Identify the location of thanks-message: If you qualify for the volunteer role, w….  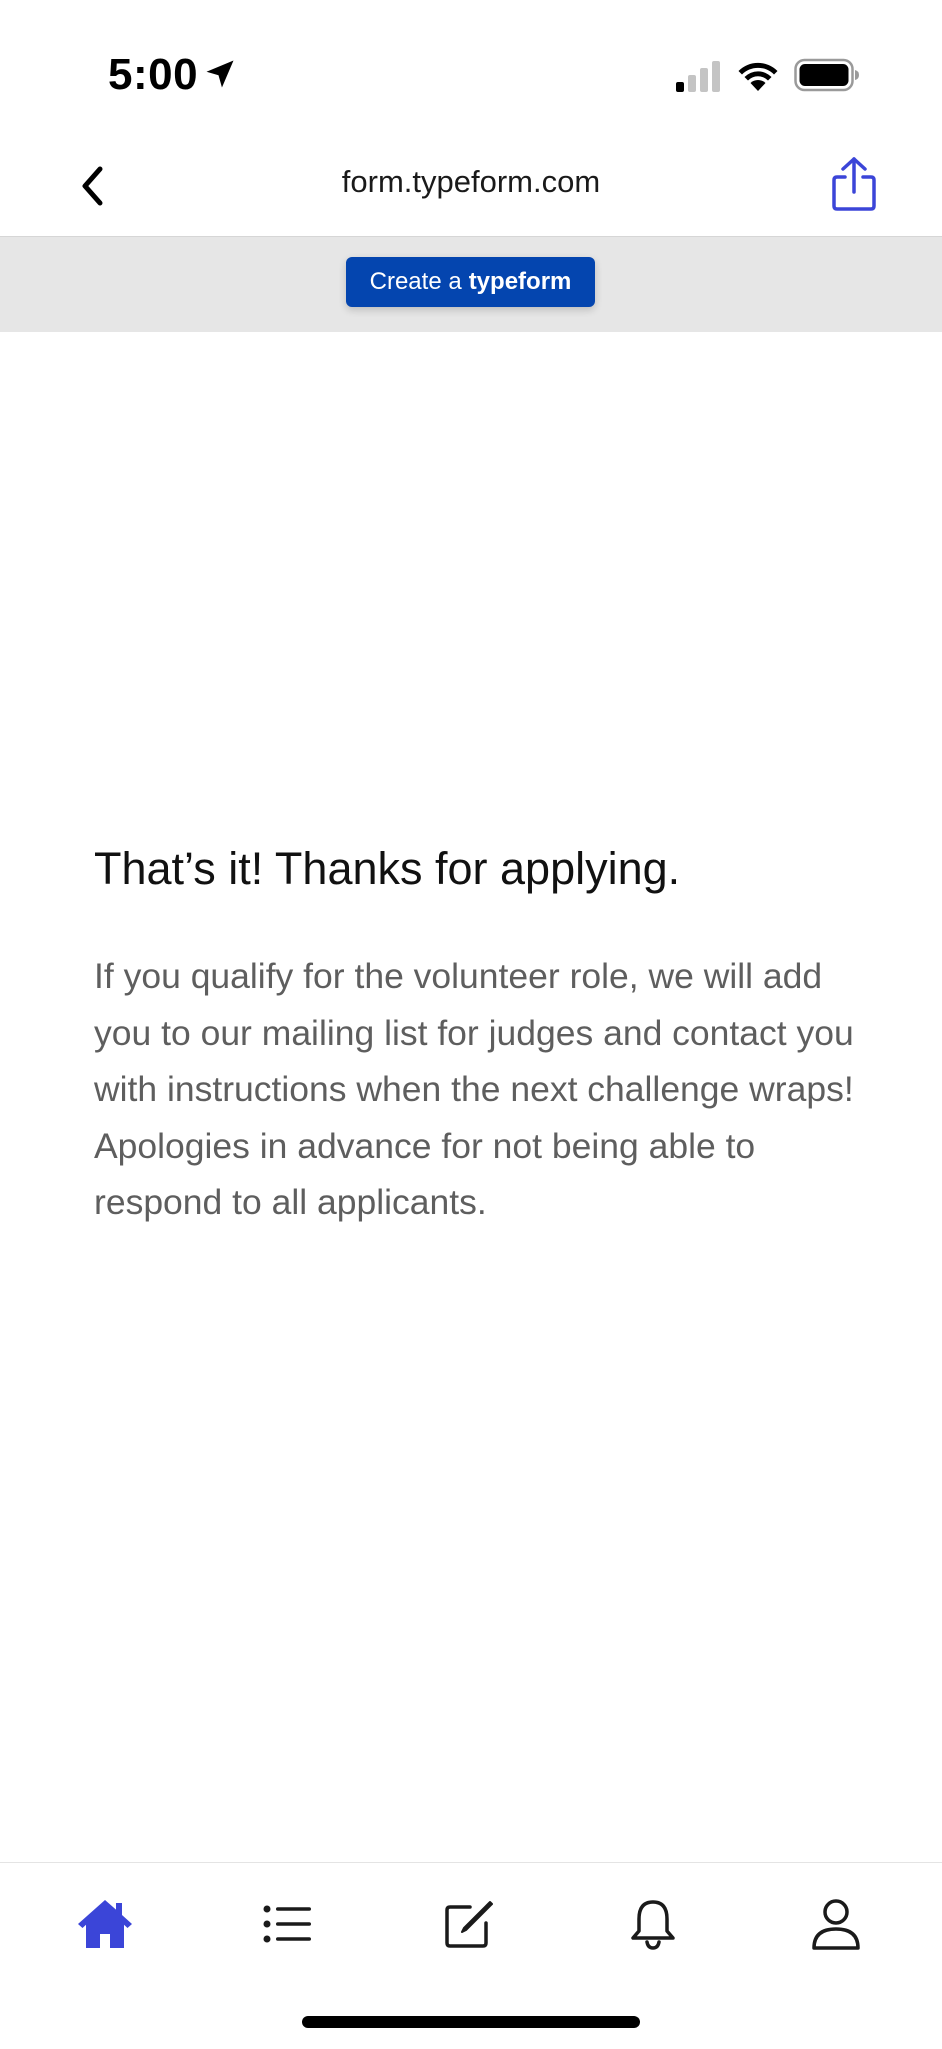
(474, 1089).